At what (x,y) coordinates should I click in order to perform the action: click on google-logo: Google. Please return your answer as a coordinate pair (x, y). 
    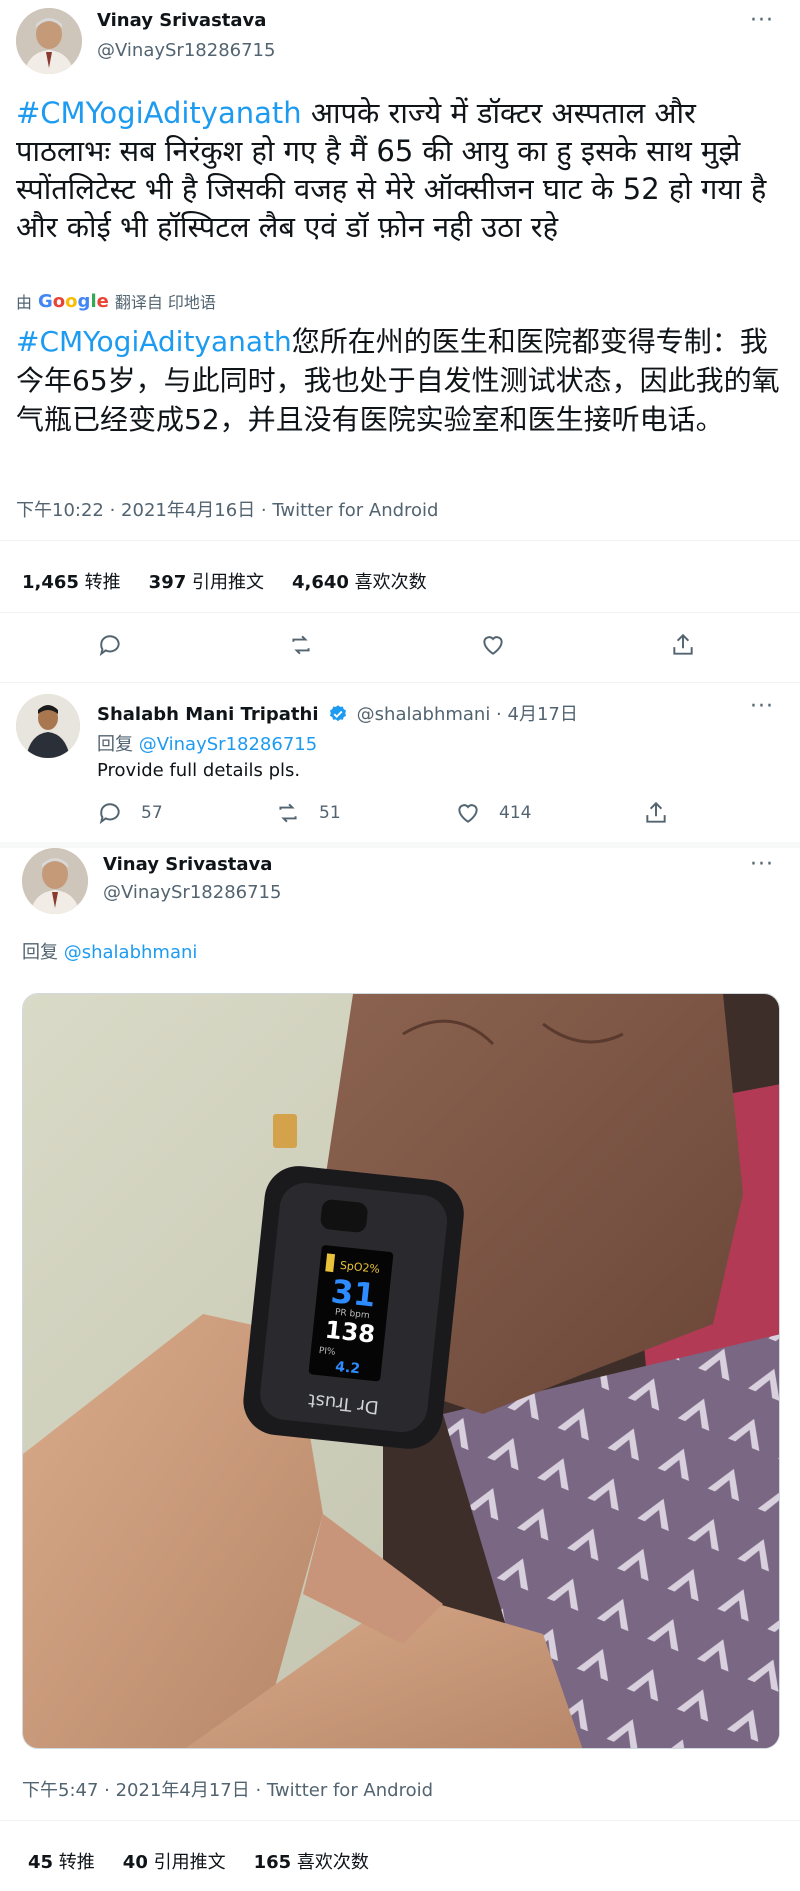
    Looking at the image, I should click on (73, 301).